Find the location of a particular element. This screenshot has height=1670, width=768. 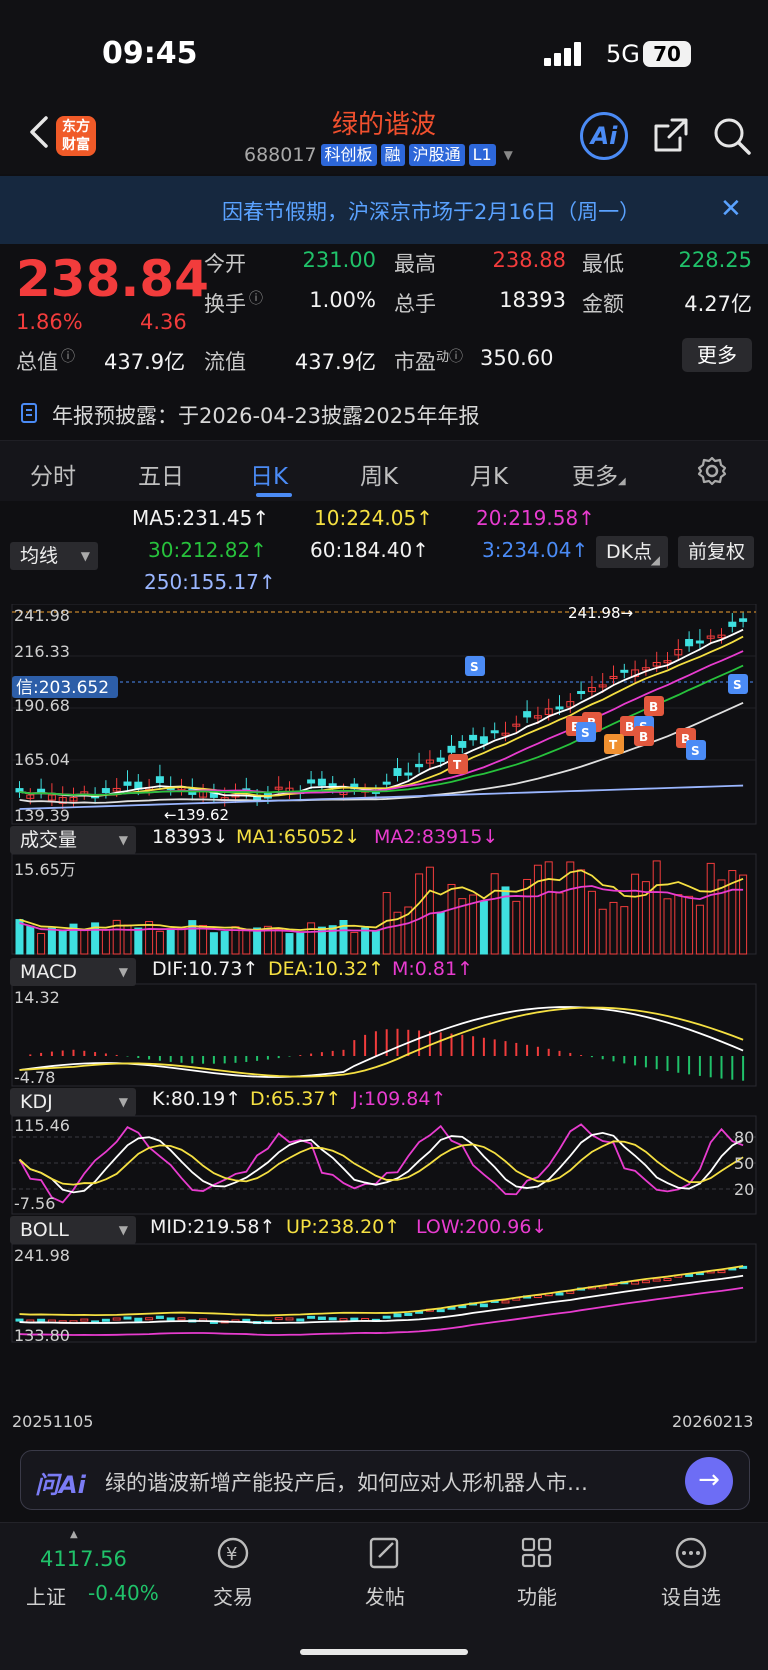

ai-button: Ai is located at coordinates (604, 136).